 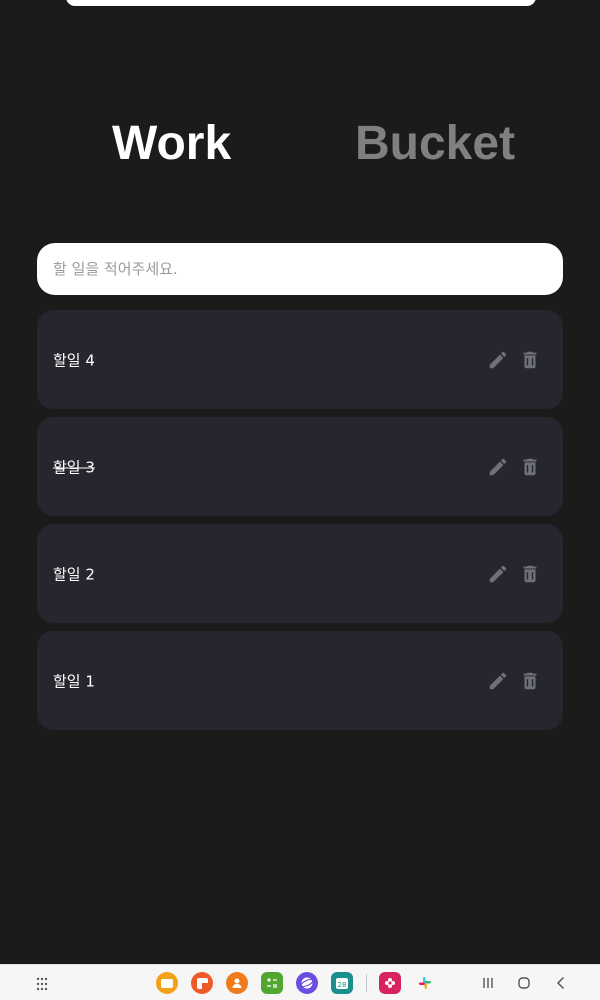 I want to click on notes-icon, so click(x=202, y=983).